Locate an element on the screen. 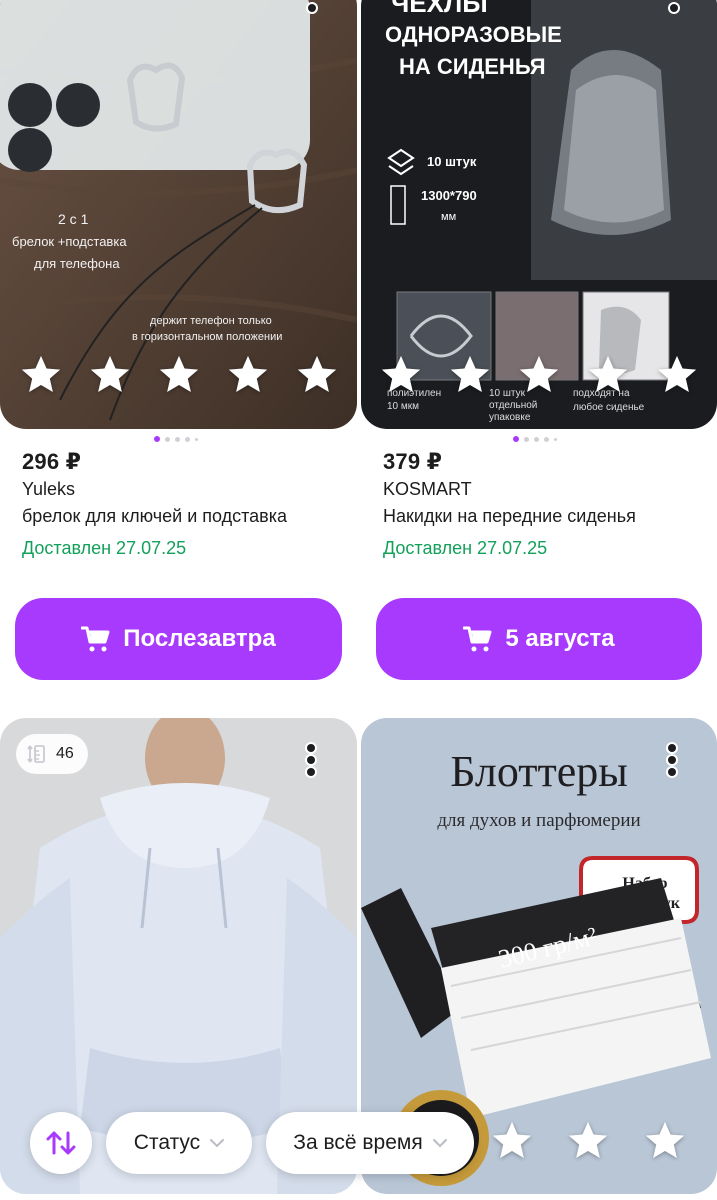  product-title: брелок для ключей и подставка is located at coordinates (154, 516).